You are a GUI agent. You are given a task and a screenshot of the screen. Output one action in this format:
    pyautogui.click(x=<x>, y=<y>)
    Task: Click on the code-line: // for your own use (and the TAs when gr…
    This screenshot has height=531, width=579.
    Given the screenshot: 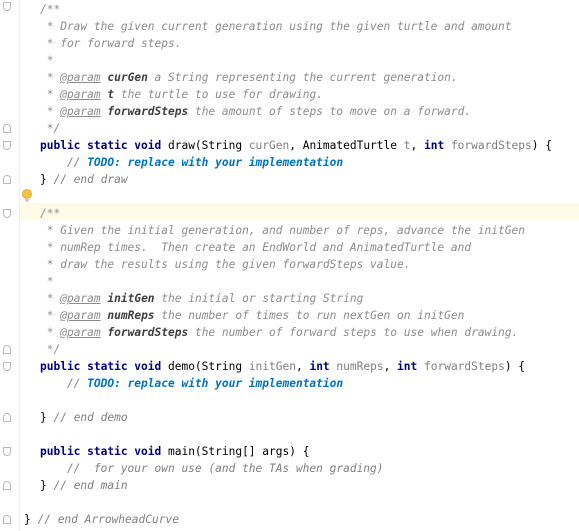 What is the action you would take?
    pyautogui.click(x=212, y=468)
    